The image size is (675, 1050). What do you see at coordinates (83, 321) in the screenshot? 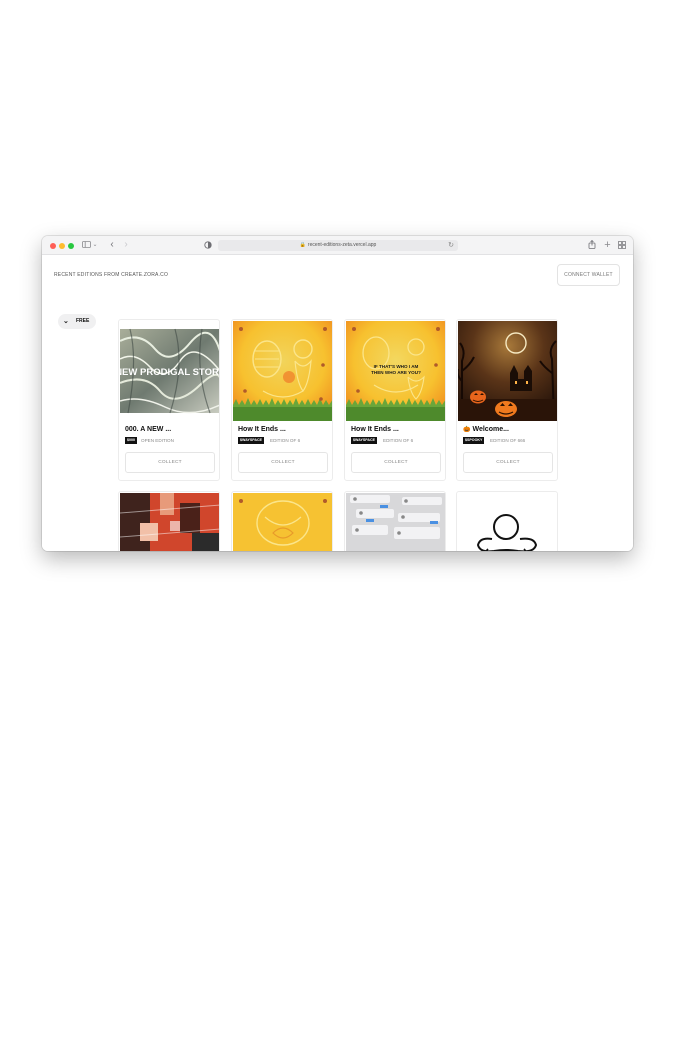
I see `filter-label: FREE` at bounding box center [83, 321].